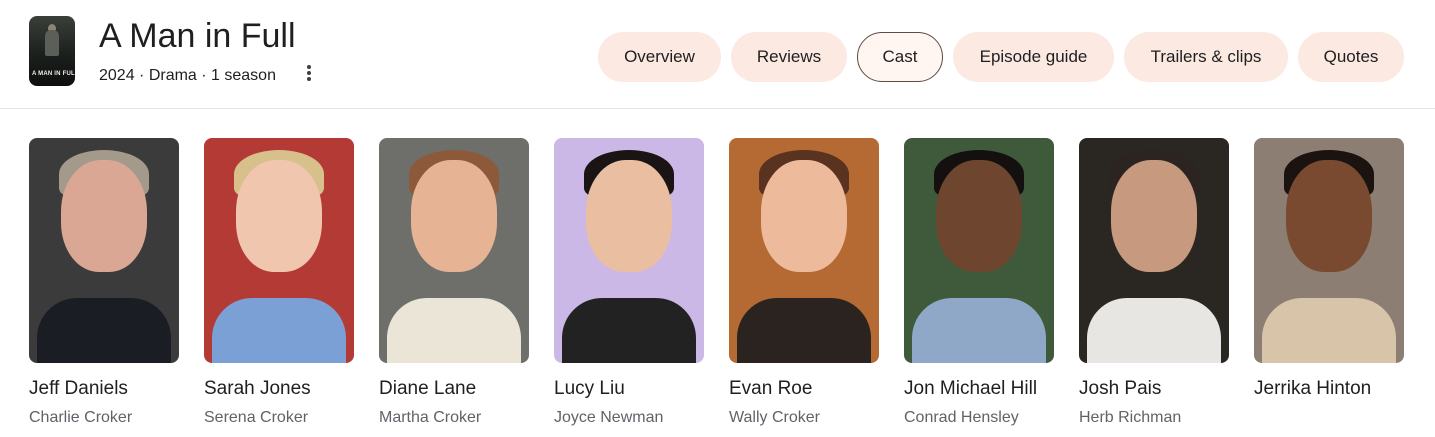 The height and width of the screenshot is (437, 1435). I want to click on tab-reviews: Reviews, so click(789, 57).